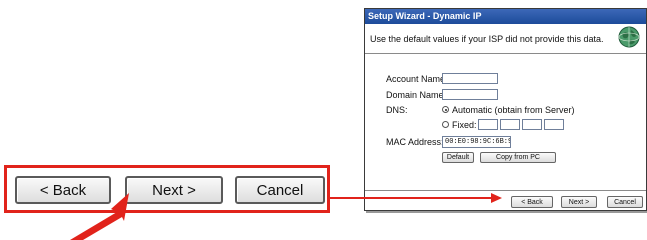  I want to click on connector-arrow, so click(416, 198).